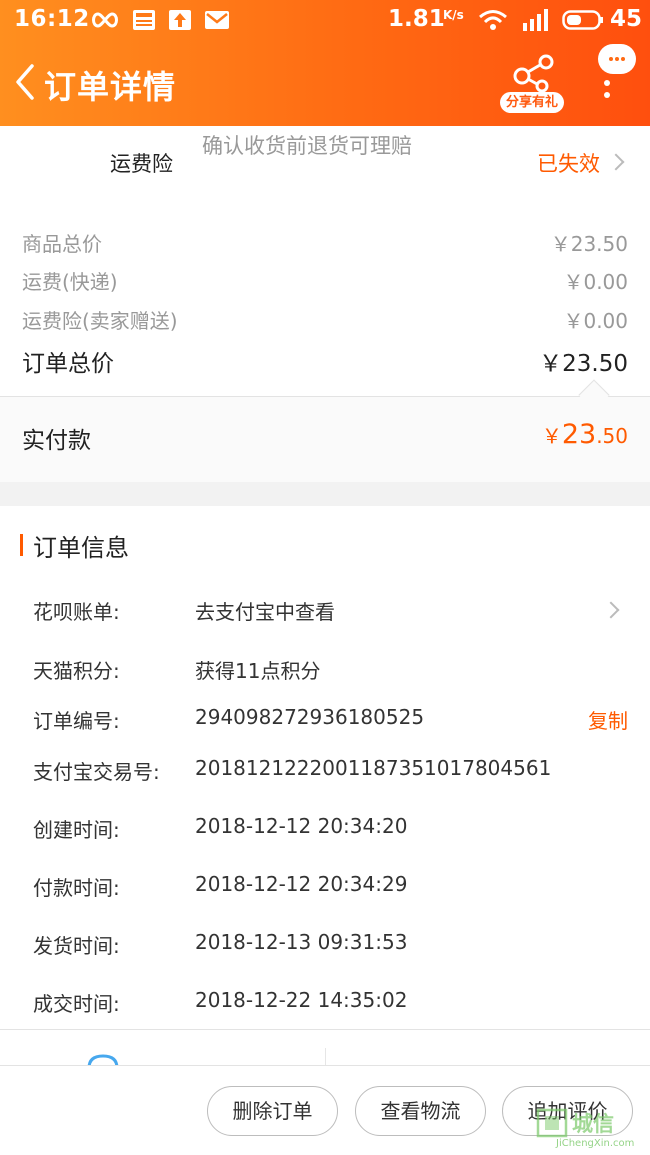  Describe the element at coordinates (535, 20) in the screenshot. I see `signal-icon` at that location.